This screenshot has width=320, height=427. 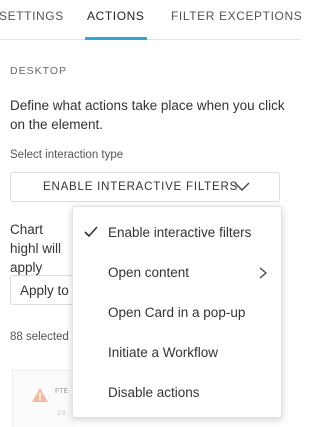 I want to click on menu-item-label: Disable actions, so click(x=154, y=392).